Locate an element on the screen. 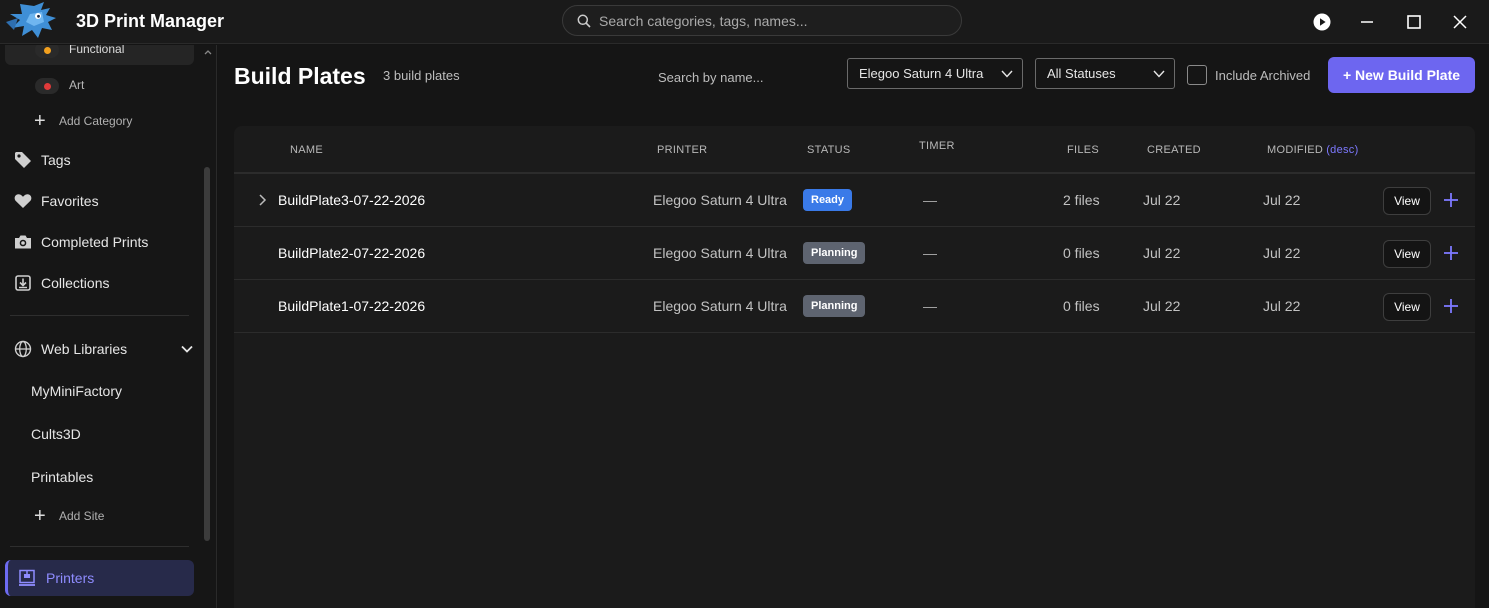  category-label: Art is located at coordinates (77, 85).